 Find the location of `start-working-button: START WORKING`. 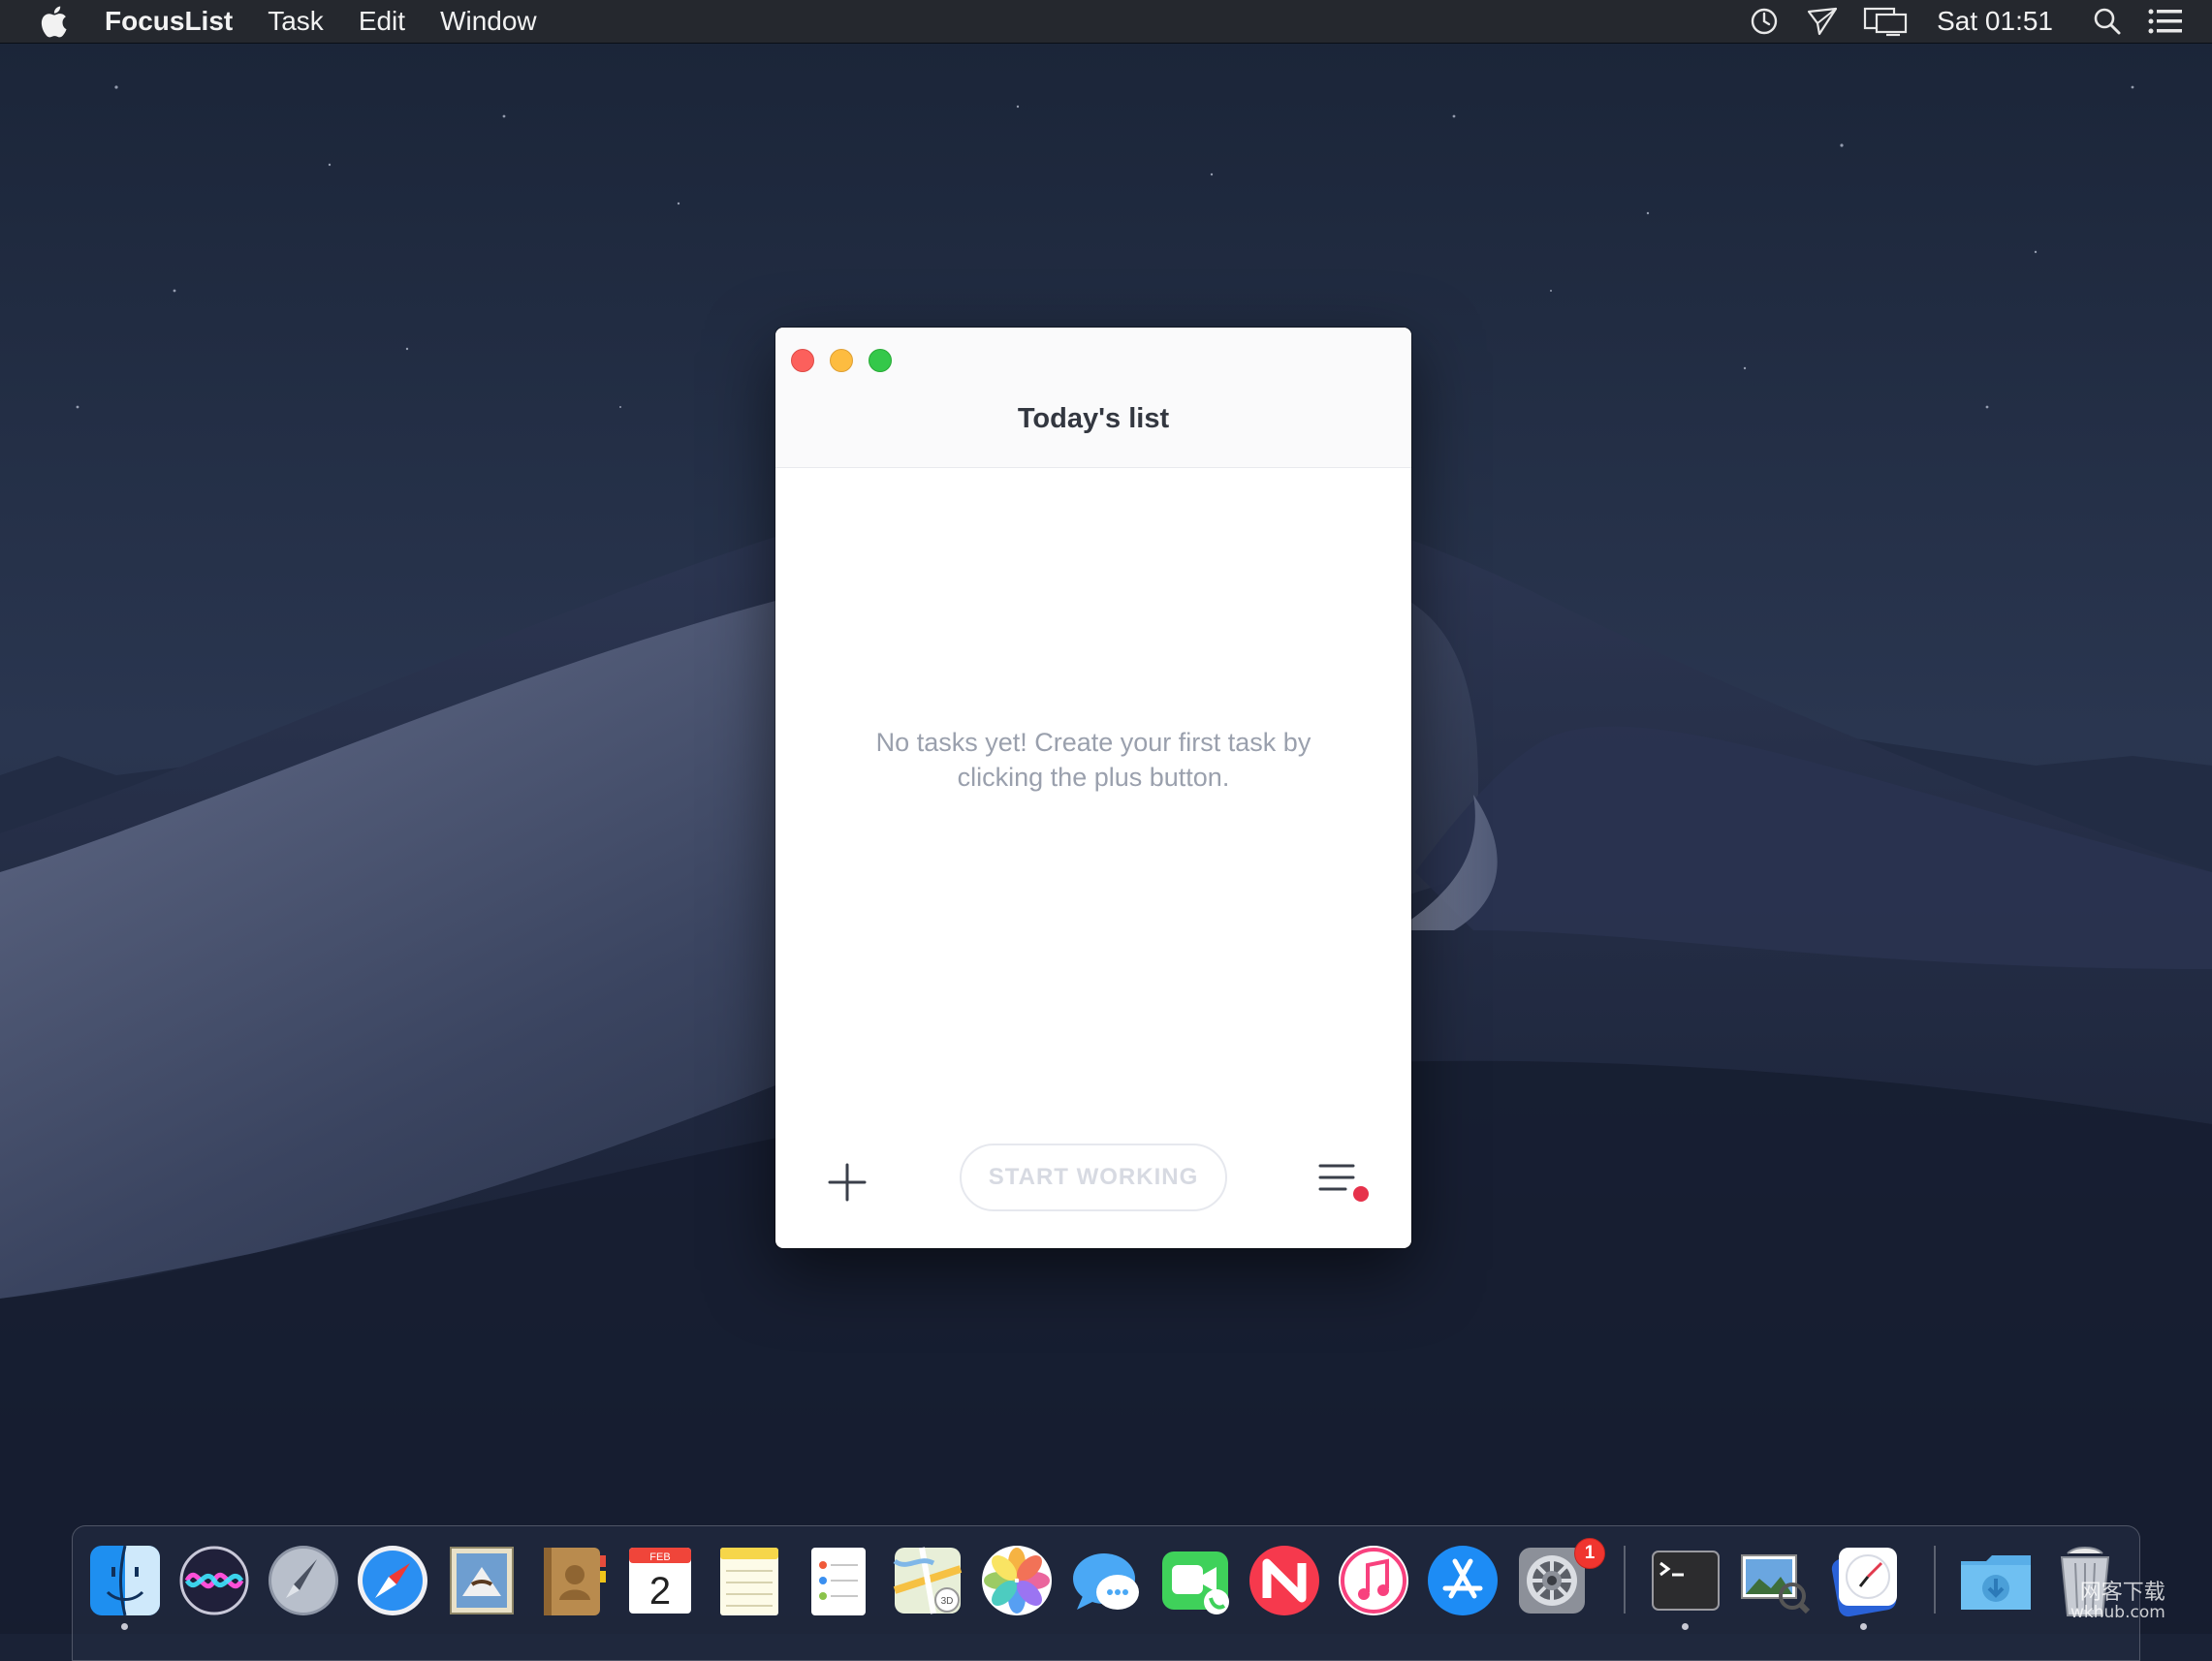

start-working-button: START WORKING is located at coordinates (1093, 1177).